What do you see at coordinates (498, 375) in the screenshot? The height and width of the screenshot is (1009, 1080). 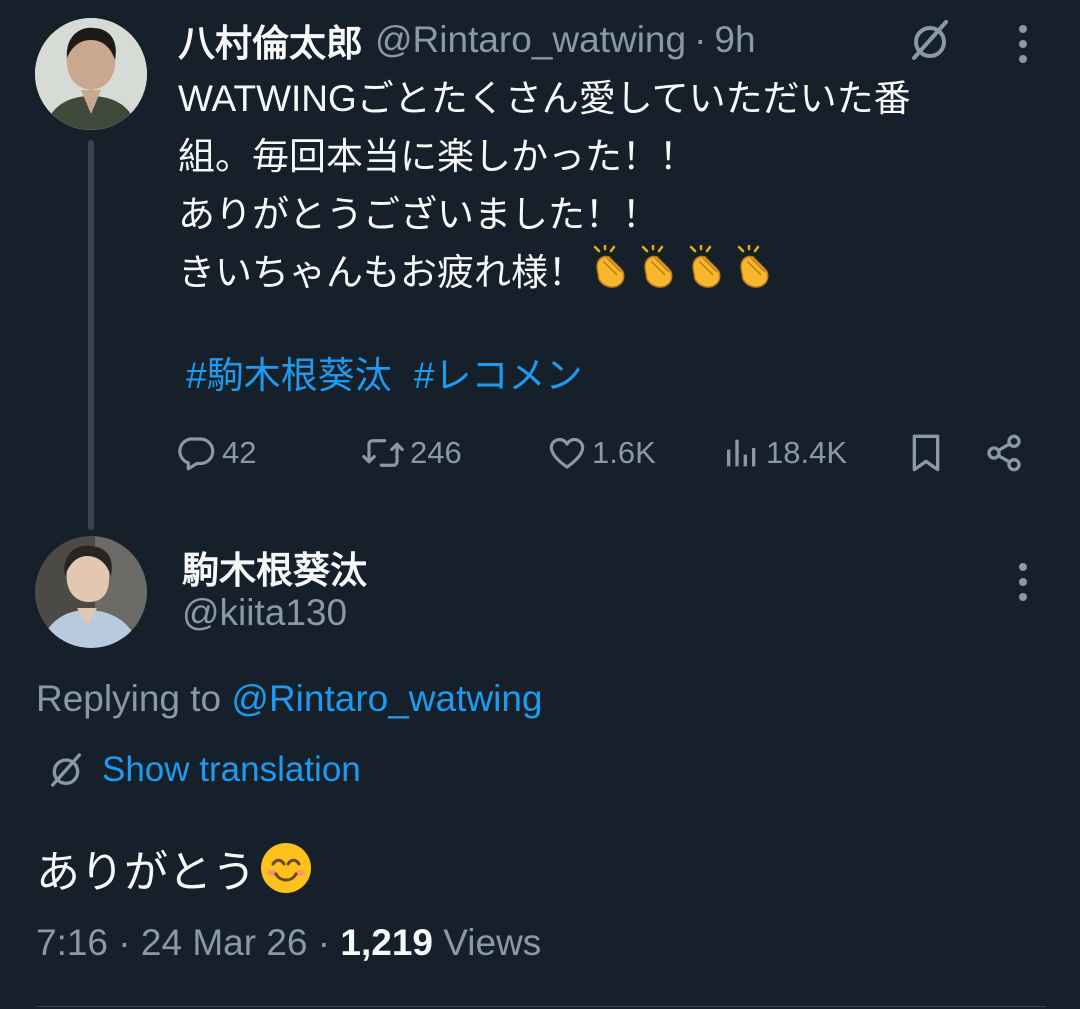 I see `hashtag-link: #レコメン` at bounding box center [498, 375].